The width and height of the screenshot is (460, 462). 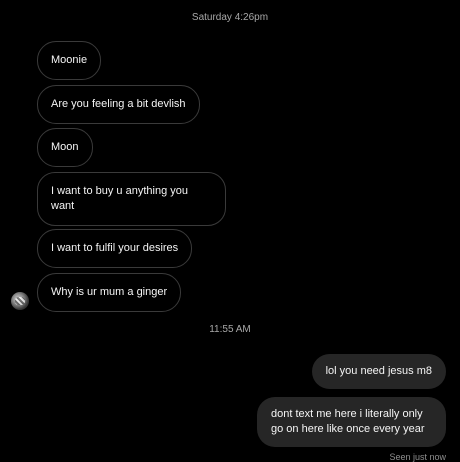 What do you see at coordinates (230, 329) in the screenshot?
I see `timestamp: 11:55 AM` at bounding box center [230, 329].